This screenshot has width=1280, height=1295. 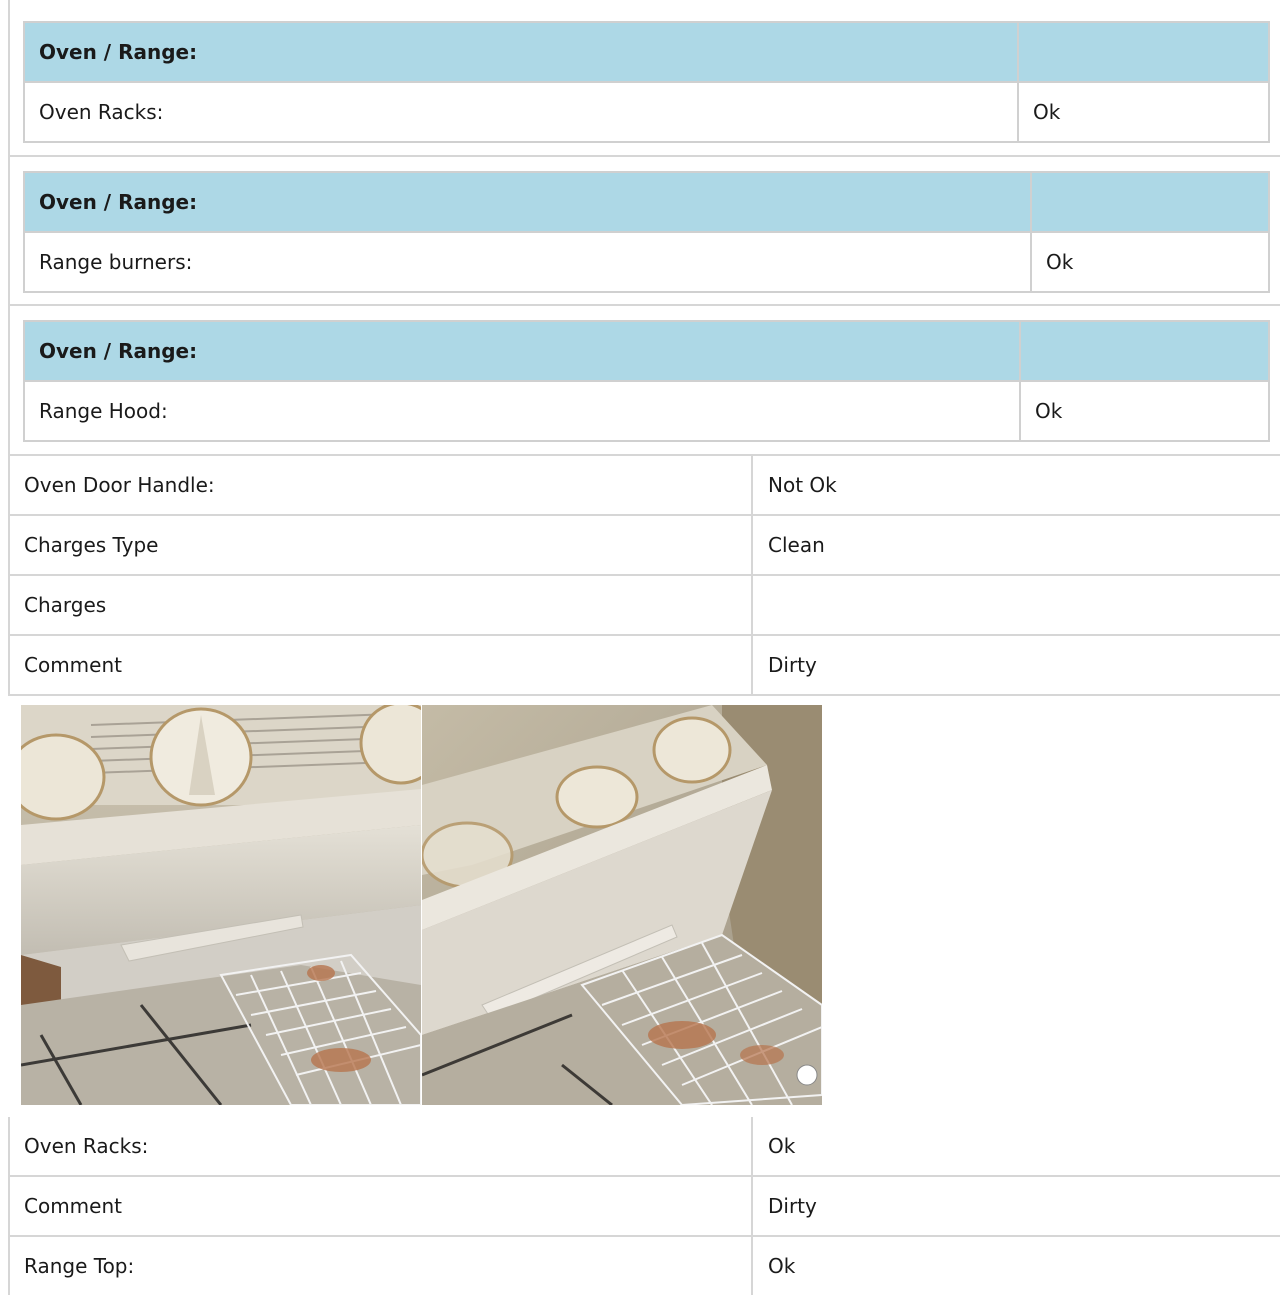 I want to click on section-item-label: Range burners:, so click(x=116, y=262).